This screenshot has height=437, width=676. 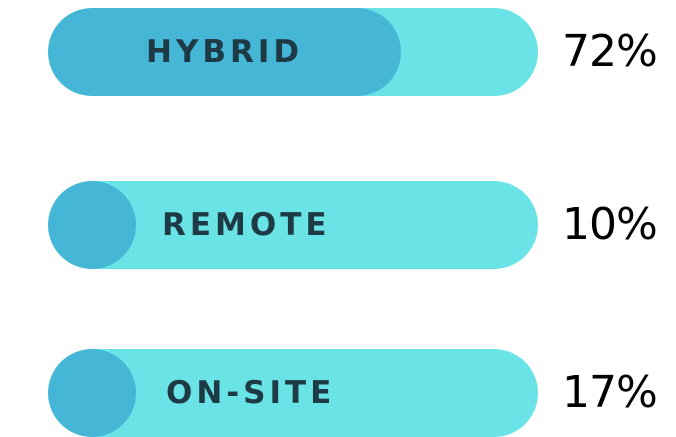 I want to click on bar-value-hybrid: 72%, so click(x=610, y=51).